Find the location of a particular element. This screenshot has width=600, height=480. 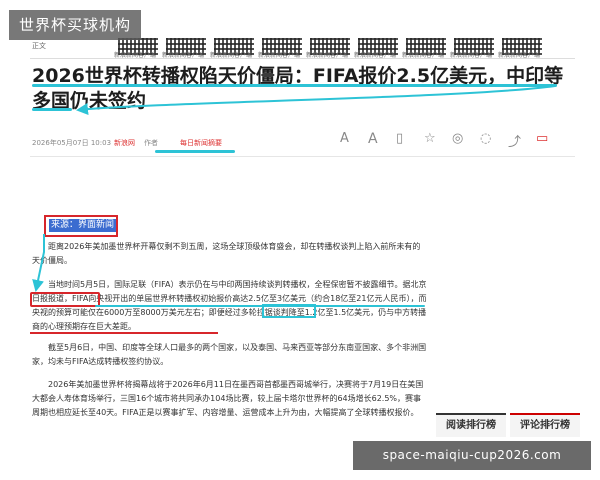

url-banner: space-maiqiu-cup2026.com is located at coordinates (472, 455).